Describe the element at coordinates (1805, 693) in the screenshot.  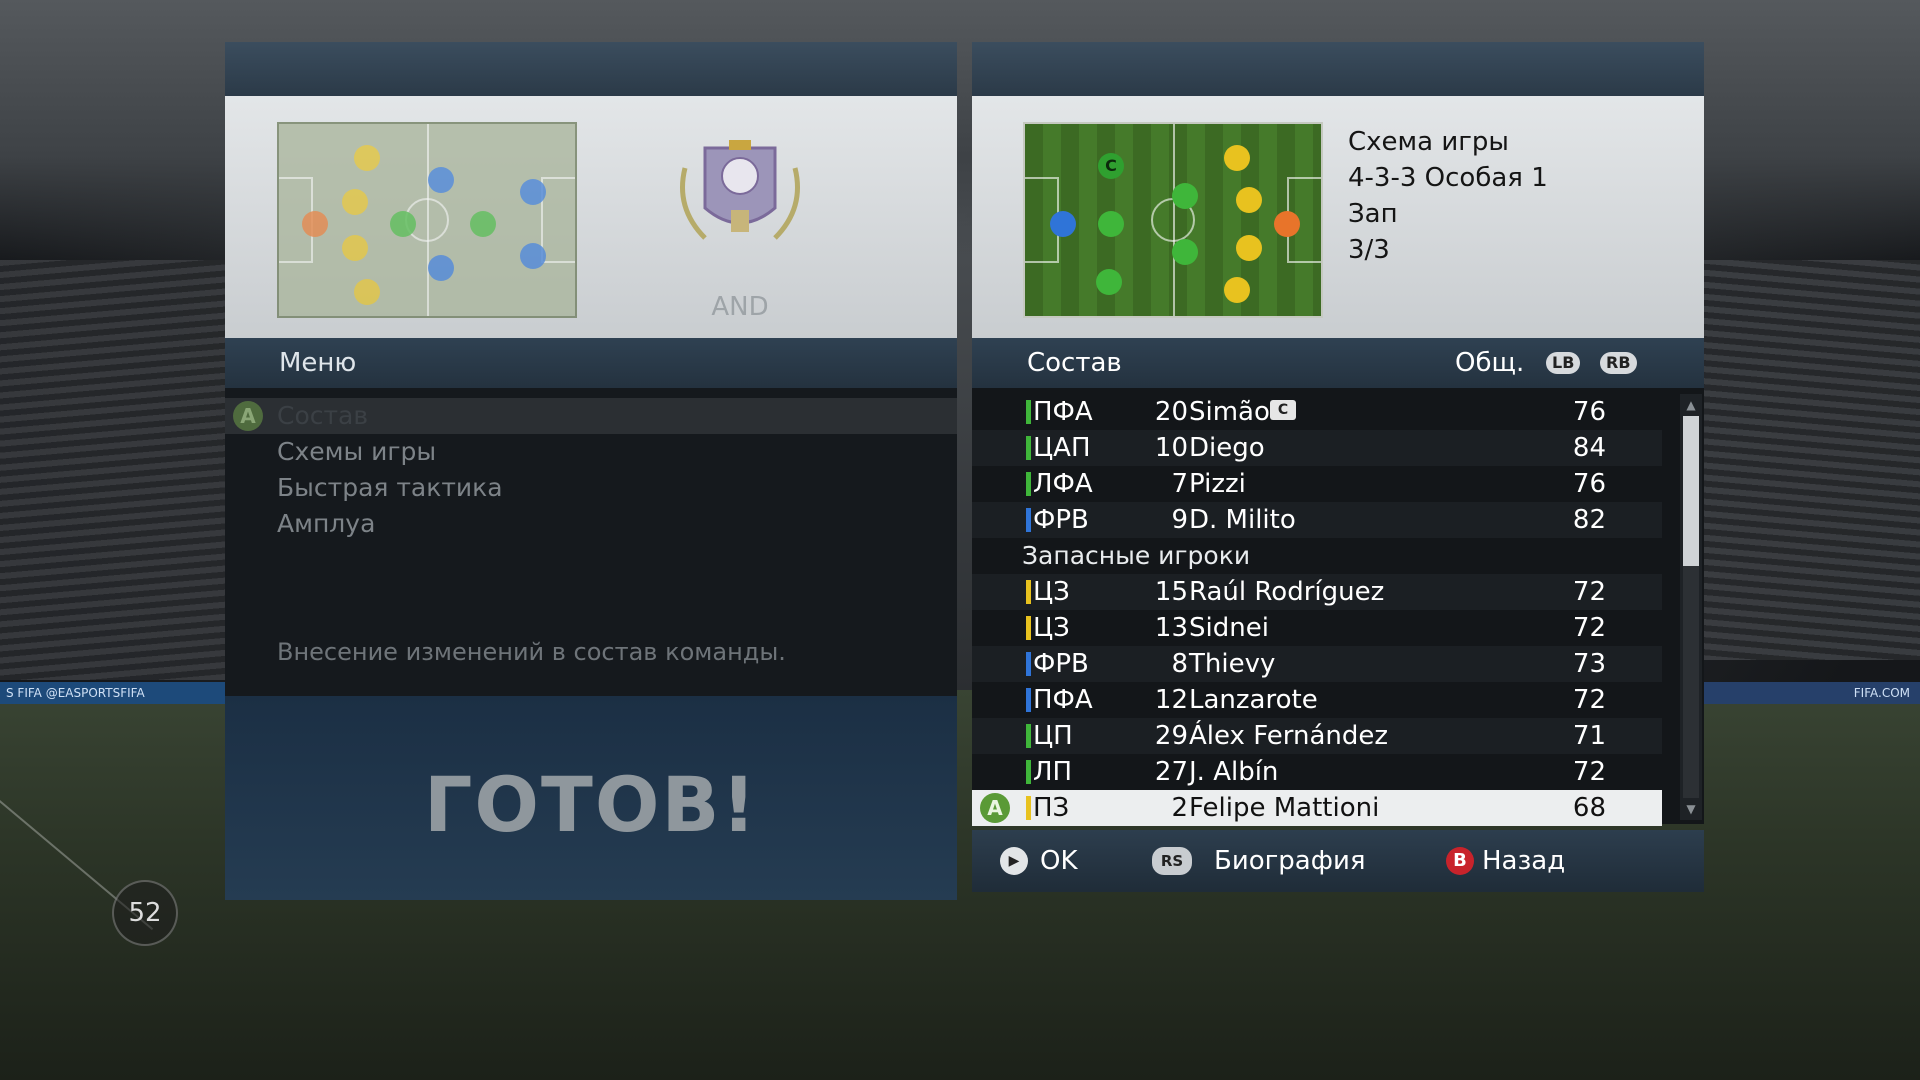
I see `ad-board-right: FIFA.COM` at that location.